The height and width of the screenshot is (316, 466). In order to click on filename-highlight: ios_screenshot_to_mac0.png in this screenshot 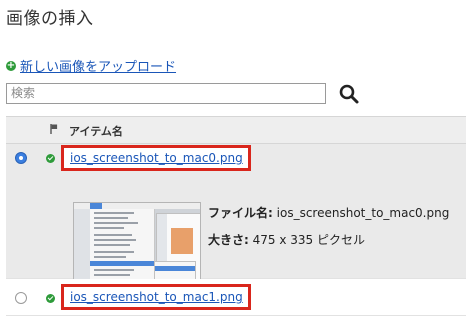, I will do `click(156, 158)`.